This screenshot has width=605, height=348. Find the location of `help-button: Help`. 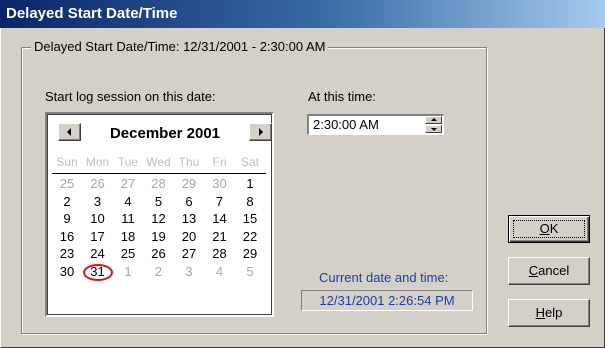

help-button: Help is located at coordinates (549, 313).